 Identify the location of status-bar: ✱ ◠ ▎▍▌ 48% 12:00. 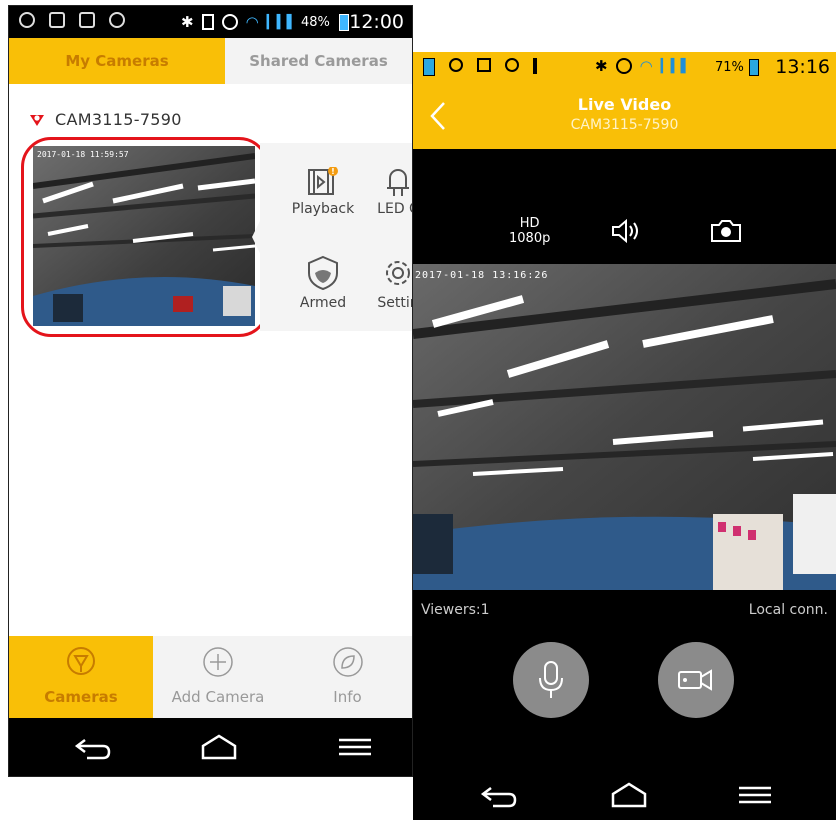
(210, 22).